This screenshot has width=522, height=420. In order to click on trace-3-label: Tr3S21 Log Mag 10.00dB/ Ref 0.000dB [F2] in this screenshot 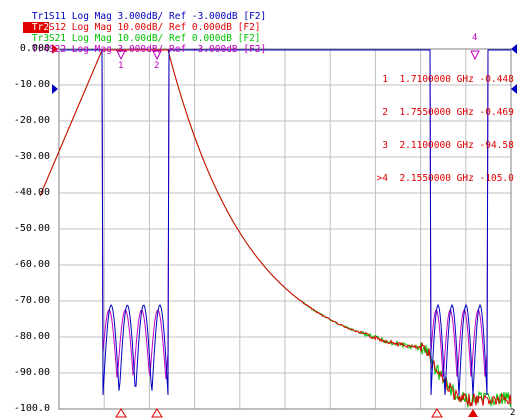, I will do `click(130, 33)`.